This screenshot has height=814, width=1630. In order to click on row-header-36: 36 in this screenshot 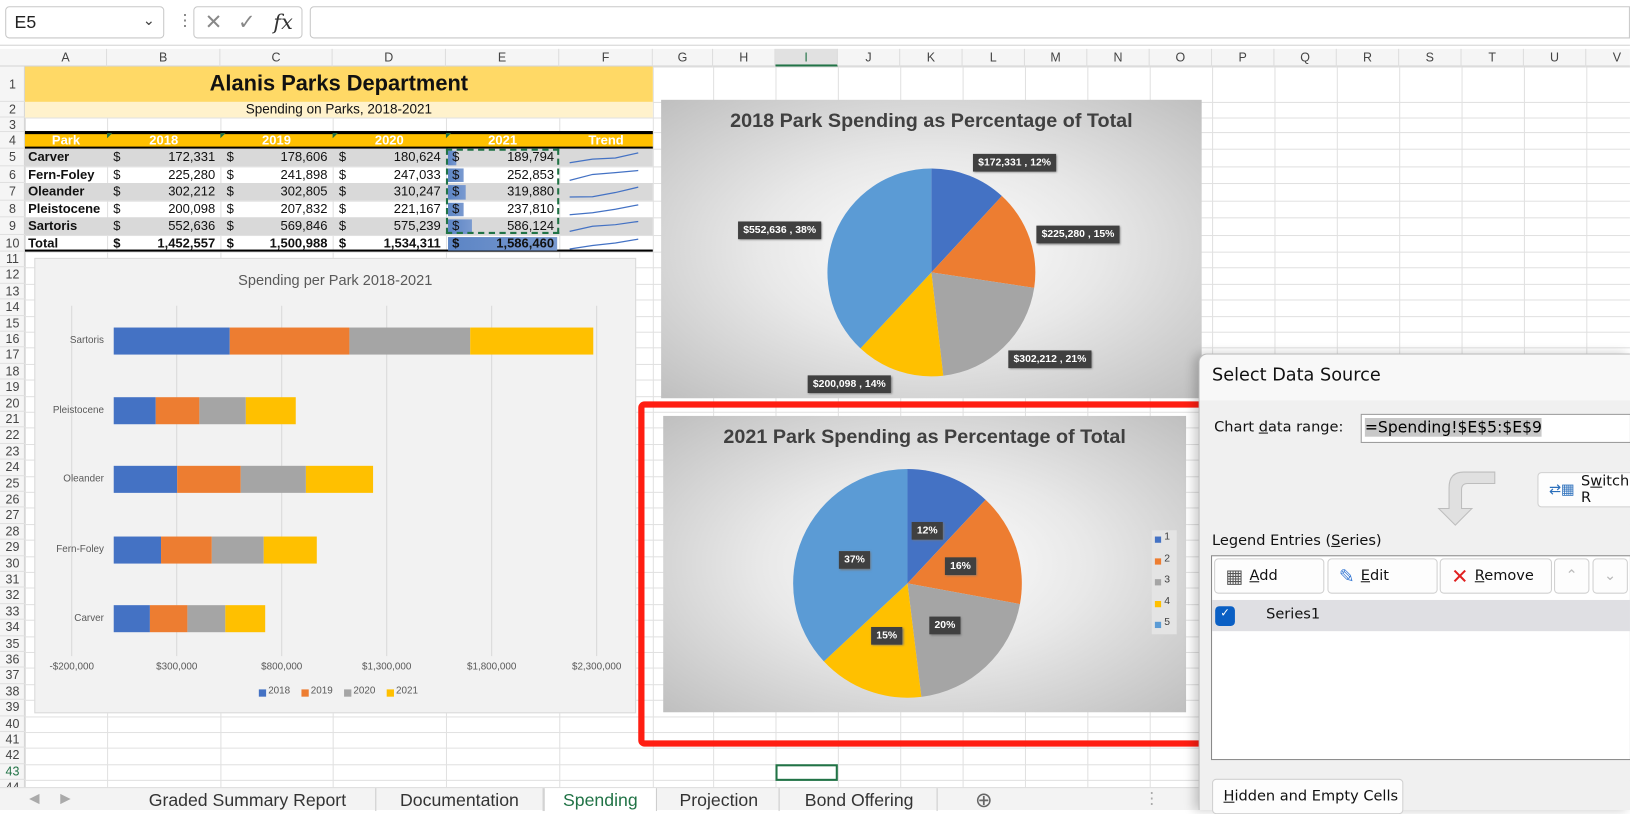, I will do `click(12, 660)`.